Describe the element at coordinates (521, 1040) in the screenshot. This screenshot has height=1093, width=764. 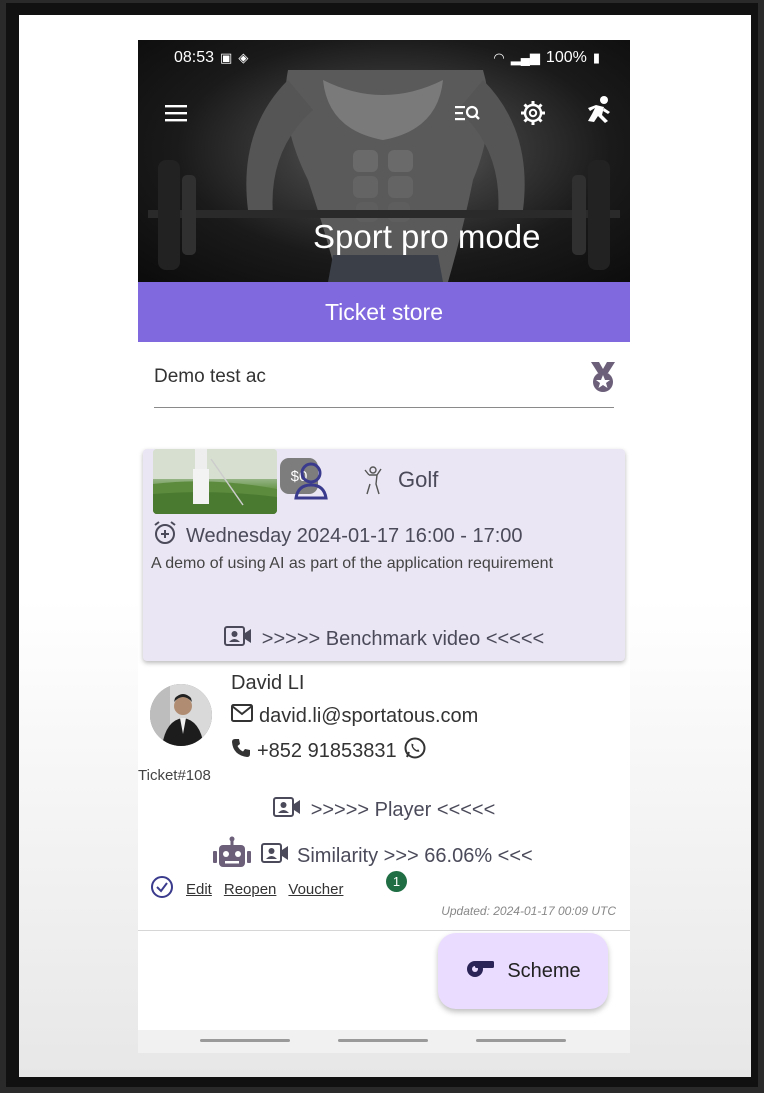
I see `nav-pill-right` at that location.